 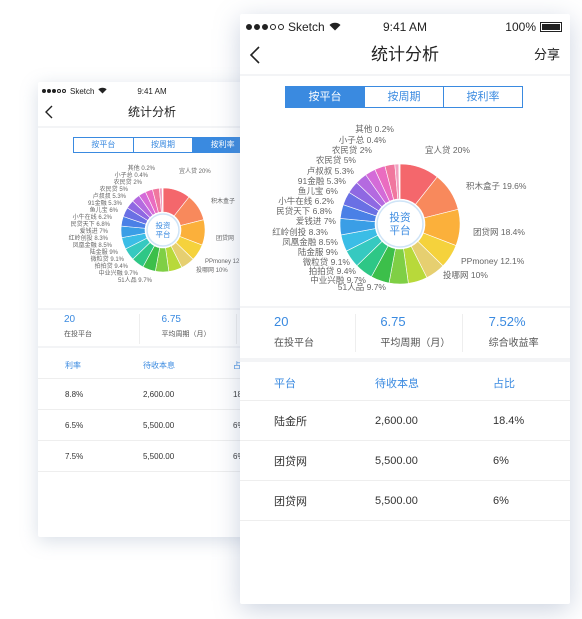 What do you see at coordinates (520, 27) in the screenshot?
I see `battery-percent: 100%` at bounding box center [520, 27].